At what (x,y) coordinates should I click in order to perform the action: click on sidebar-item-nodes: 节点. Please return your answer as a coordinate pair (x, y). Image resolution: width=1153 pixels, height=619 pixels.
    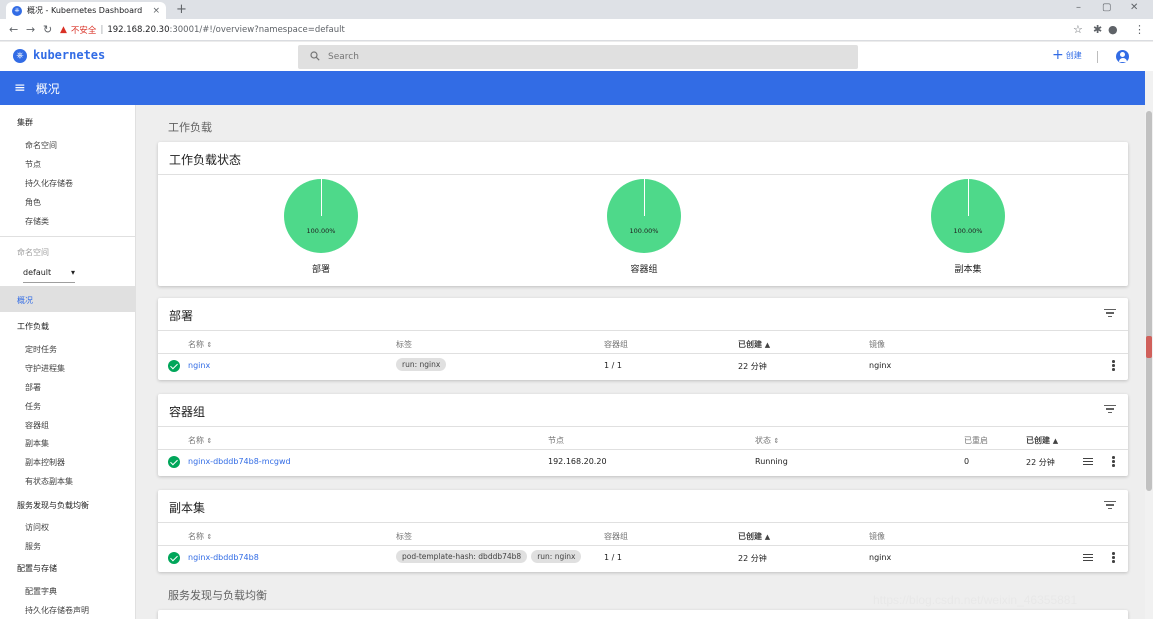
    Looking at the image, I should click on (33, 164).